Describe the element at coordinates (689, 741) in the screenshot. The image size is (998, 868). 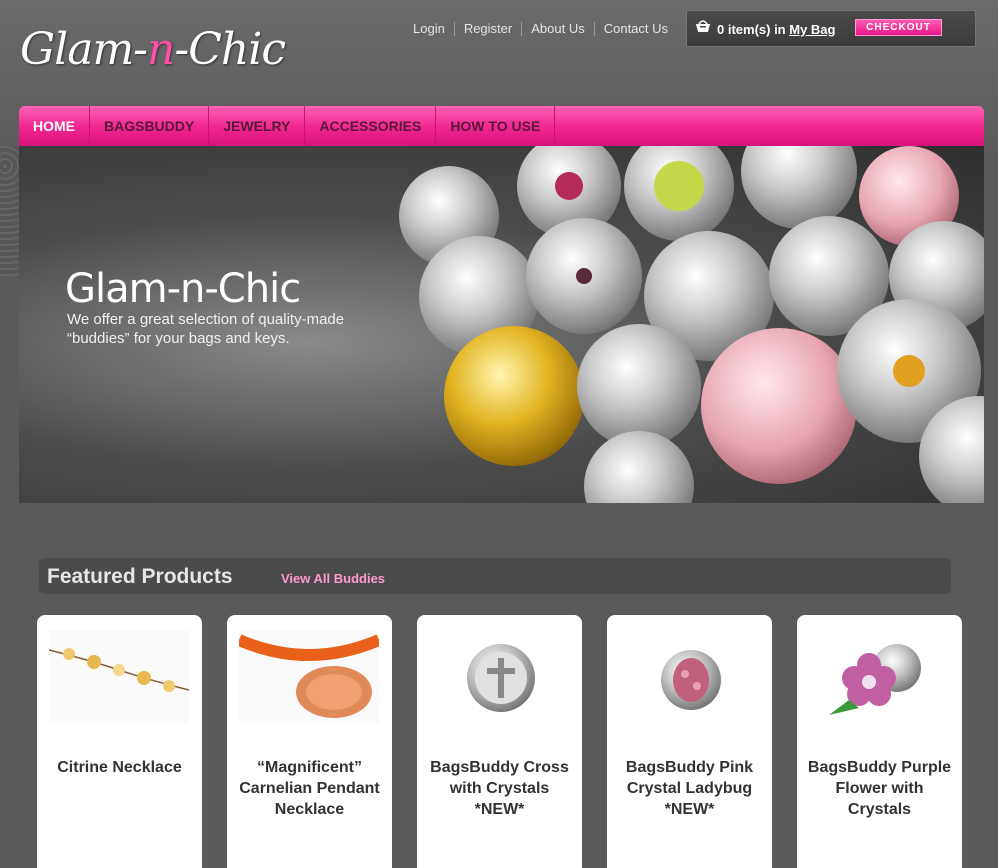
I see `product-card: BagsBuddy Pink Crystal Ladybug *NEW*` at that location.